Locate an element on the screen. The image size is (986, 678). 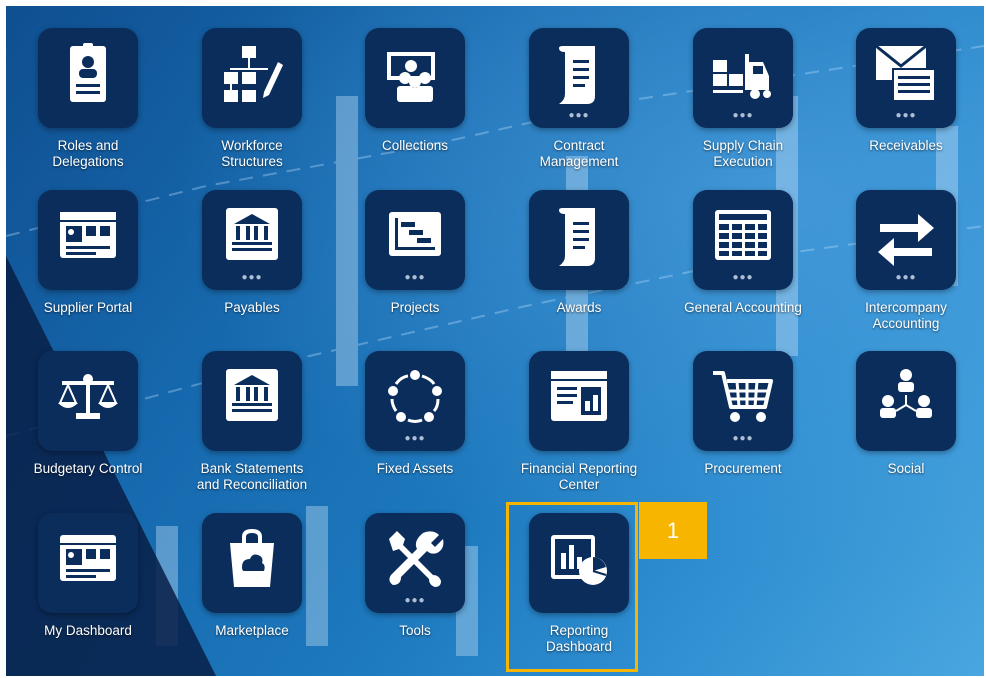
app-tile-label: My Dashboard is located at coordinates (88, 630).